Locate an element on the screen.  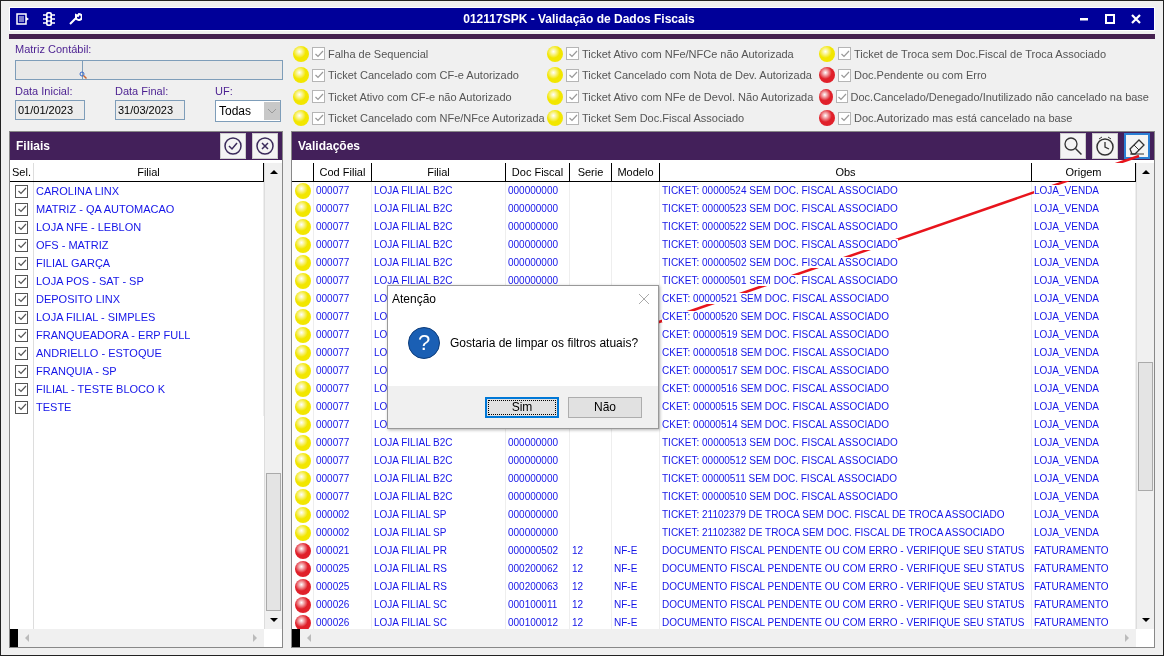
table-cell: 12 is located at coordinates (578, 622).